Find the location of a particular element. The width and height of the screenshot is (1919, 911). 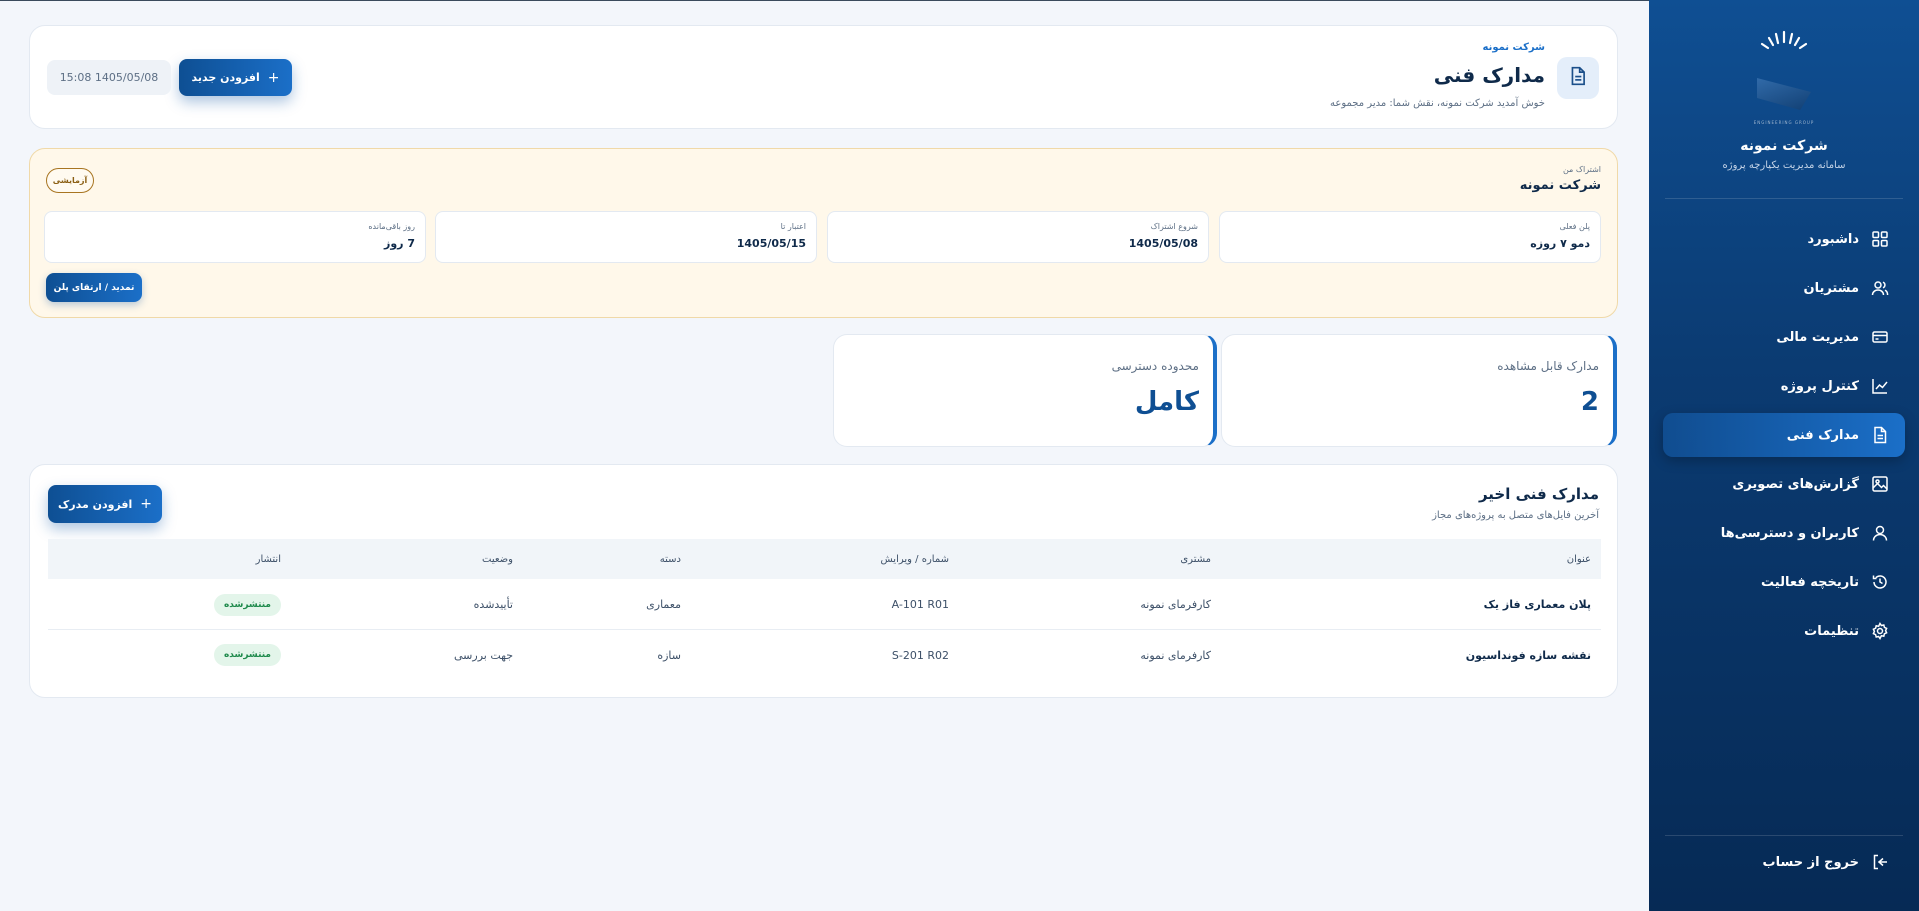

trial-badge: آزمایشی is located at coordinates (70, 180).